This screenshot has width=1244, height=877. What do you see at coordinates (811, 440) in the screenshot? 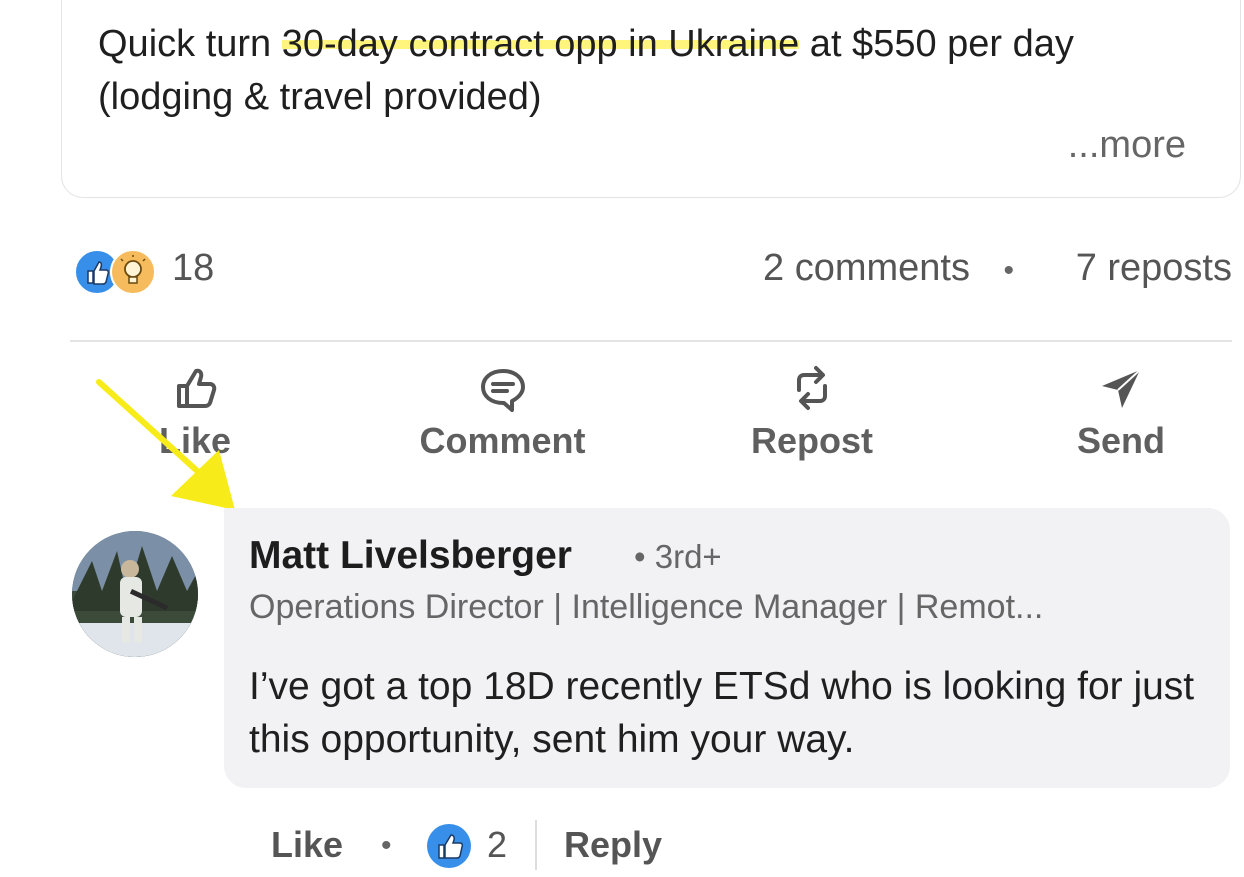
I see `repost-label: Repost` at bounding box center [811, 440].